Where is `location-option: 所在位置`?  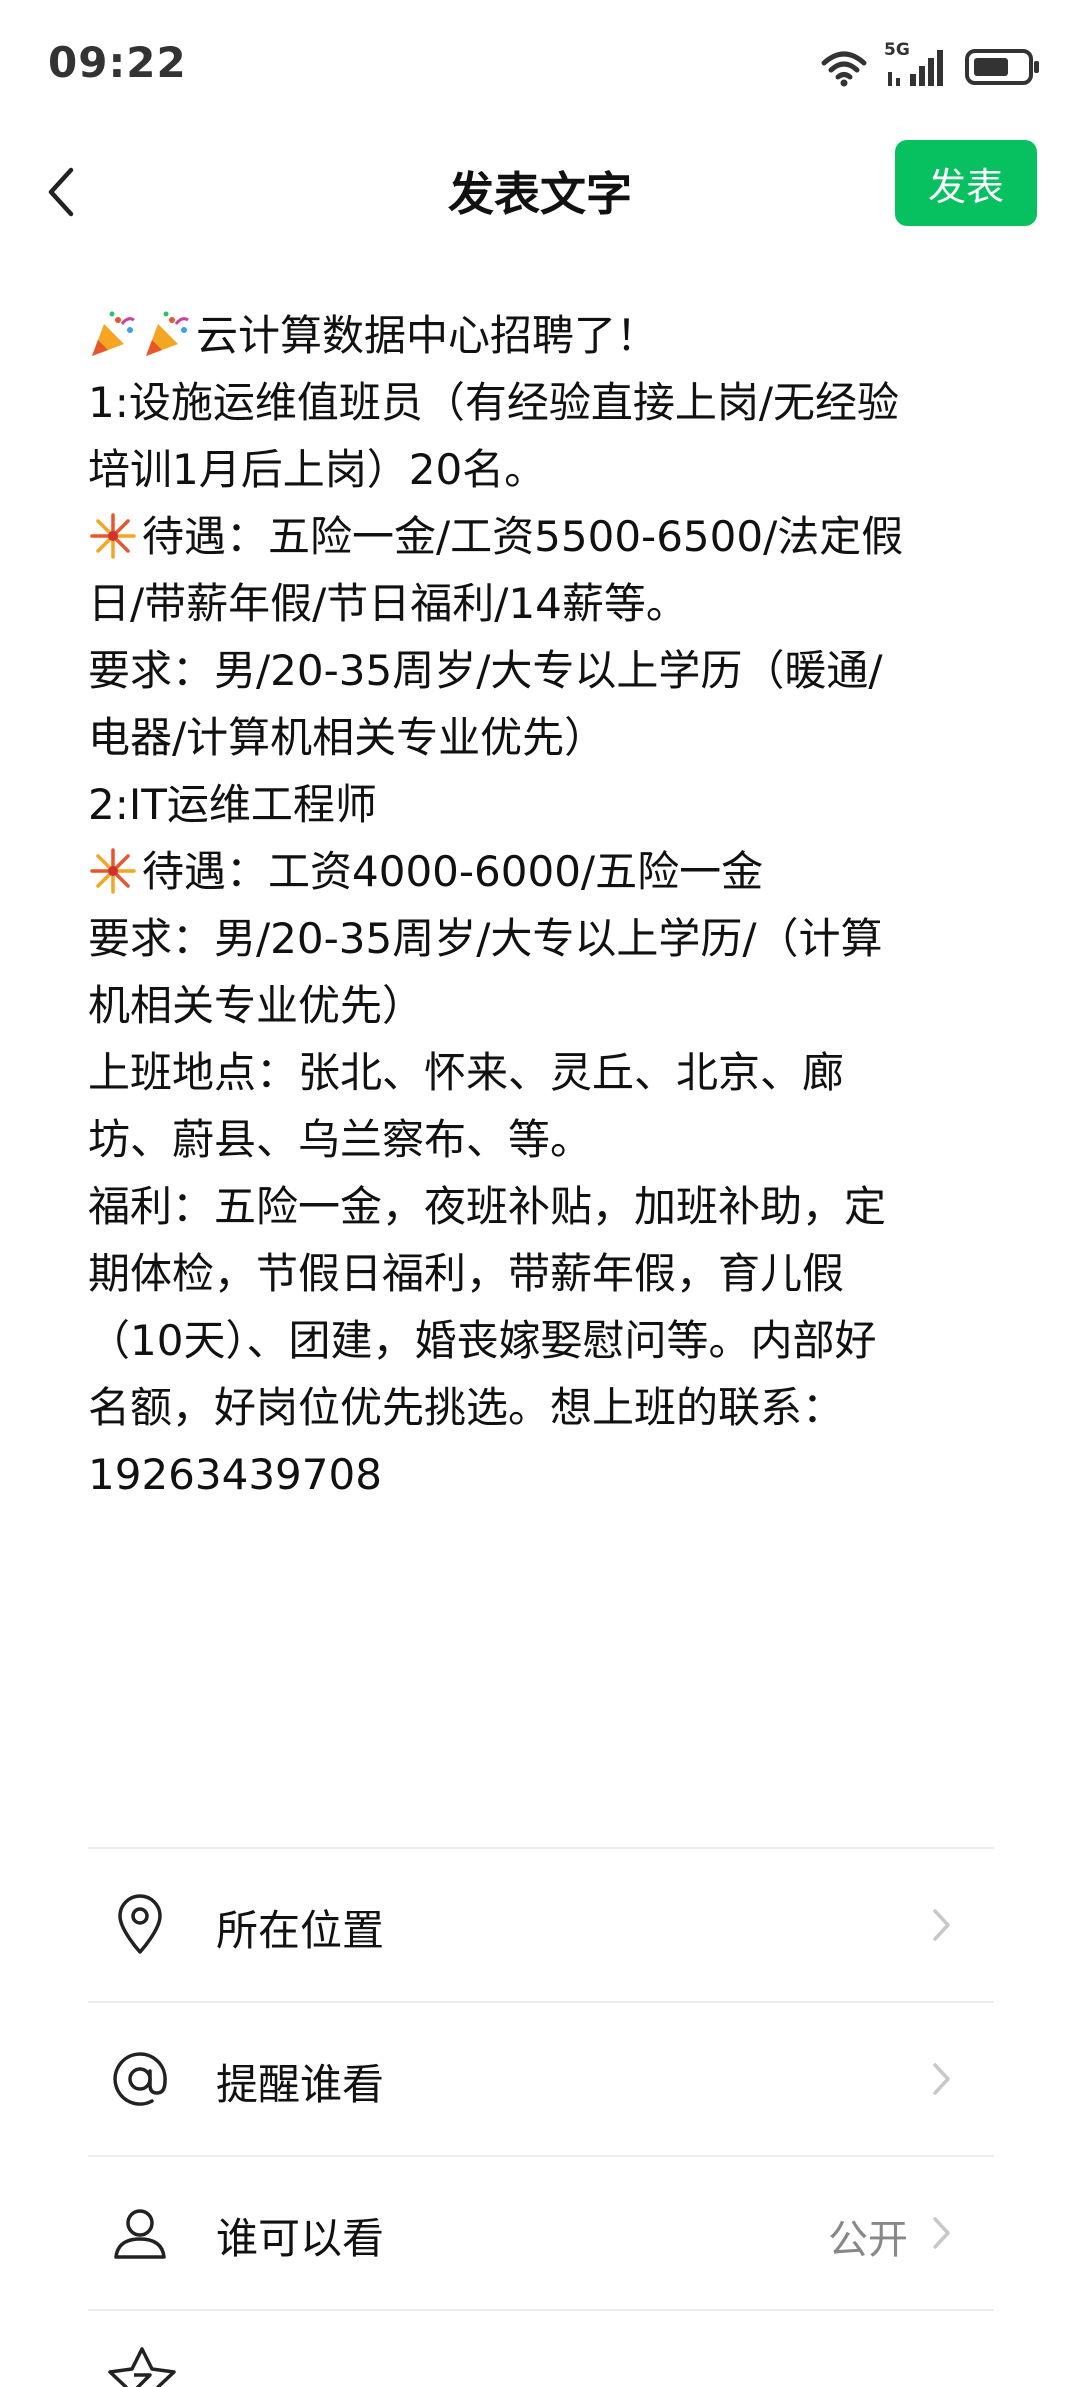 location-option: 所在位置 is located at coordinates (541, 1924).